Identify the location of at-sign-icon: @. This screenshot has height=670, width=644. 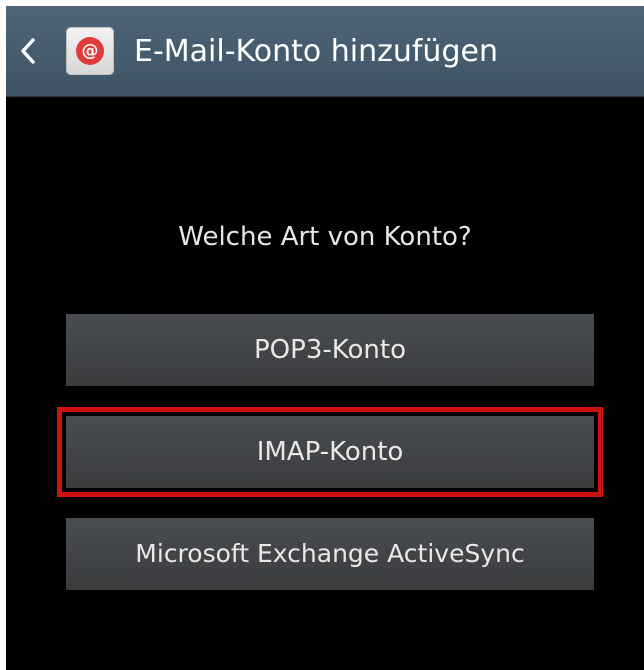
(90, 51).